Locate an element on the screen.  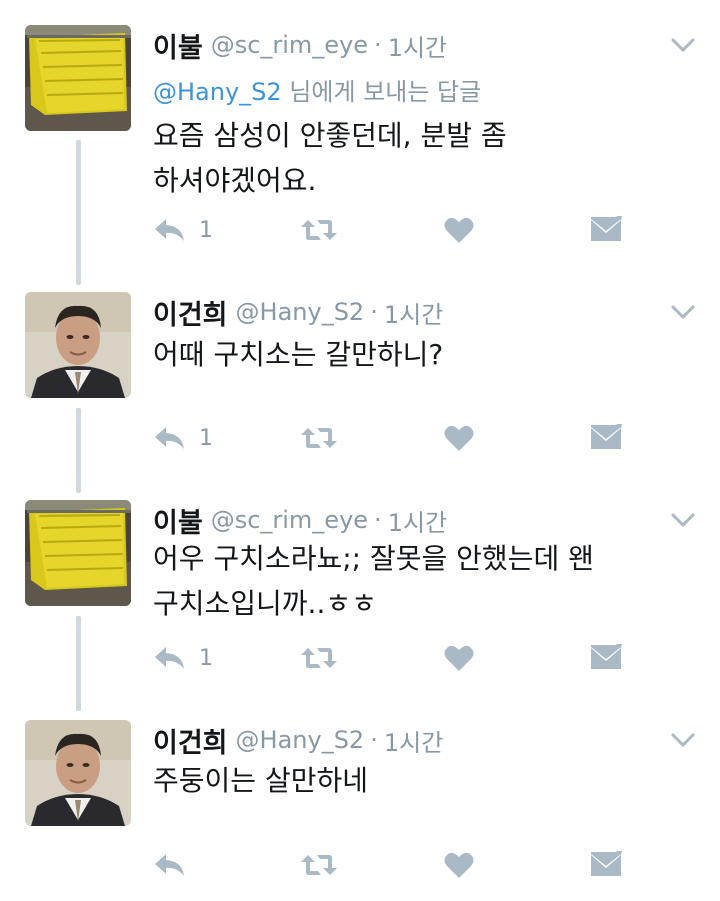
replying-to: @Hany_S2 님에게 보내는 답글 is located at coordinates (317, 89).